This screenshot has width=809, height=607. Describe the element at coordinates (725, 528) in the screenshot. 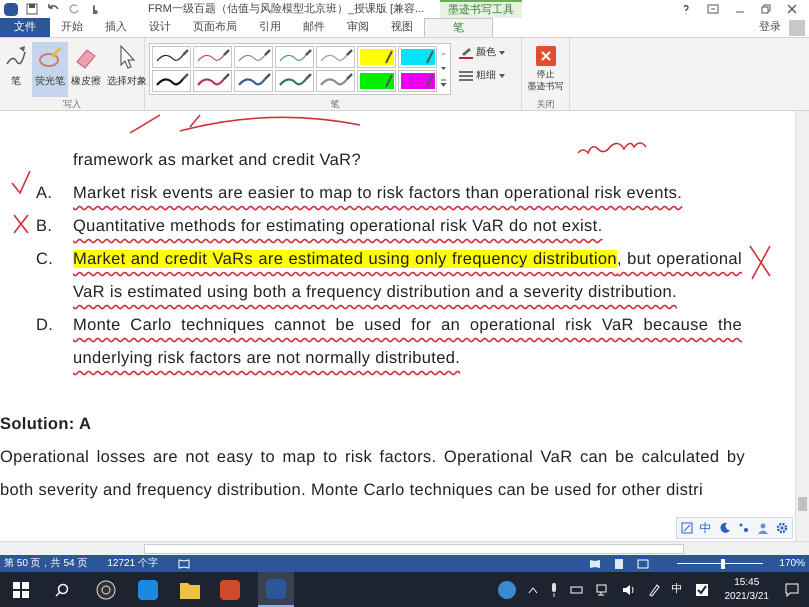

I see `moon-icon` at that location.